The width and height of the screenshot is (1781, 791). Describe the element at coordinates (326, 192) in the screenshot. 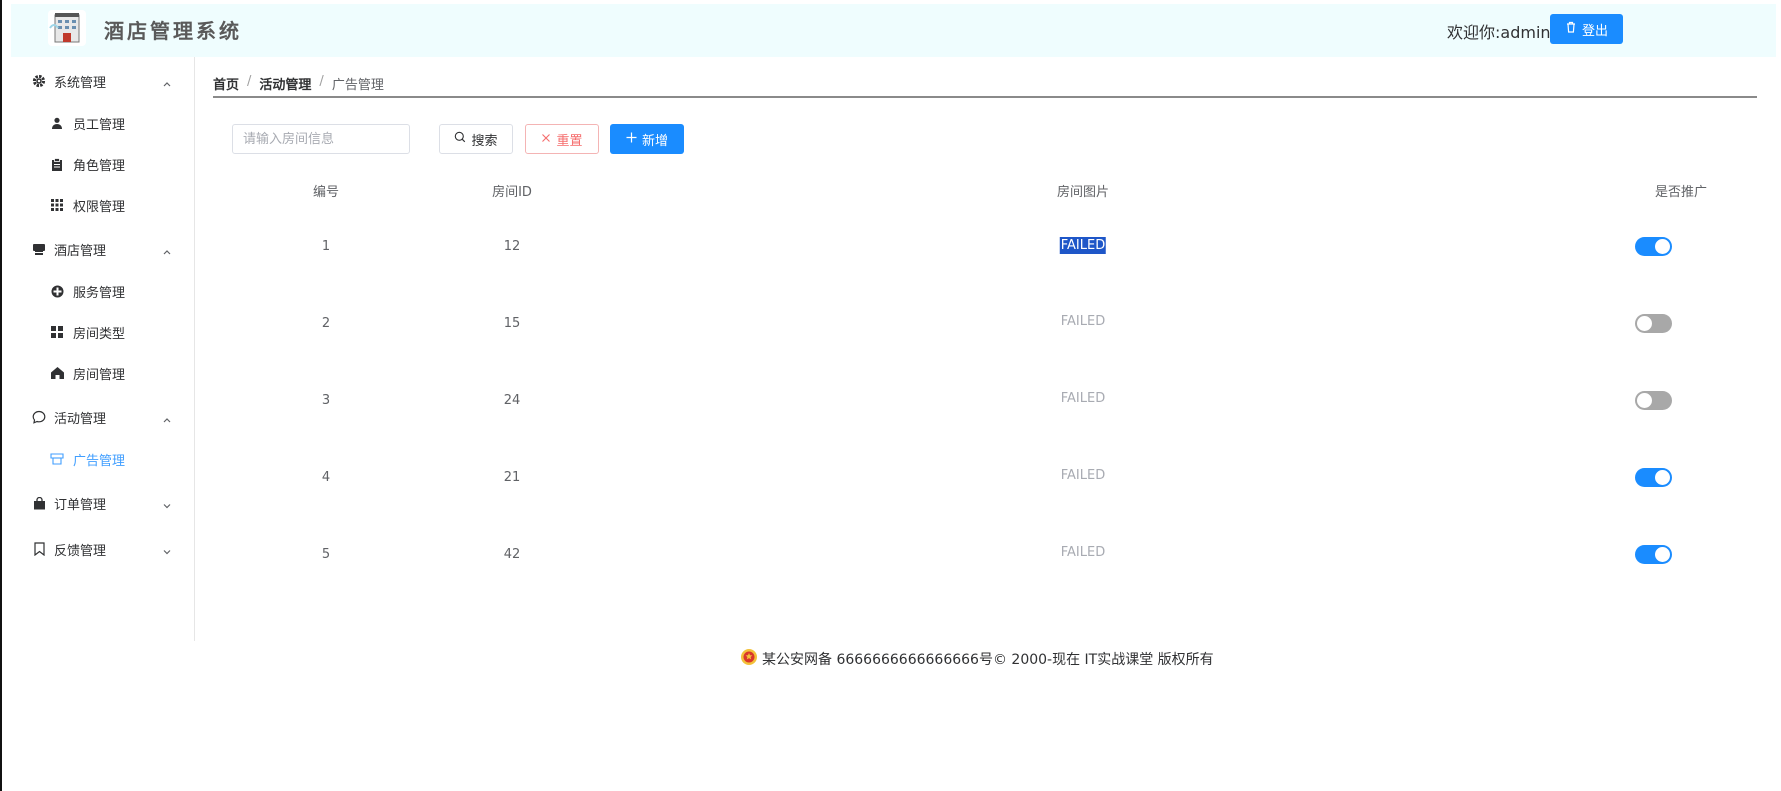

I see `column-header-id: 编号` at that location.